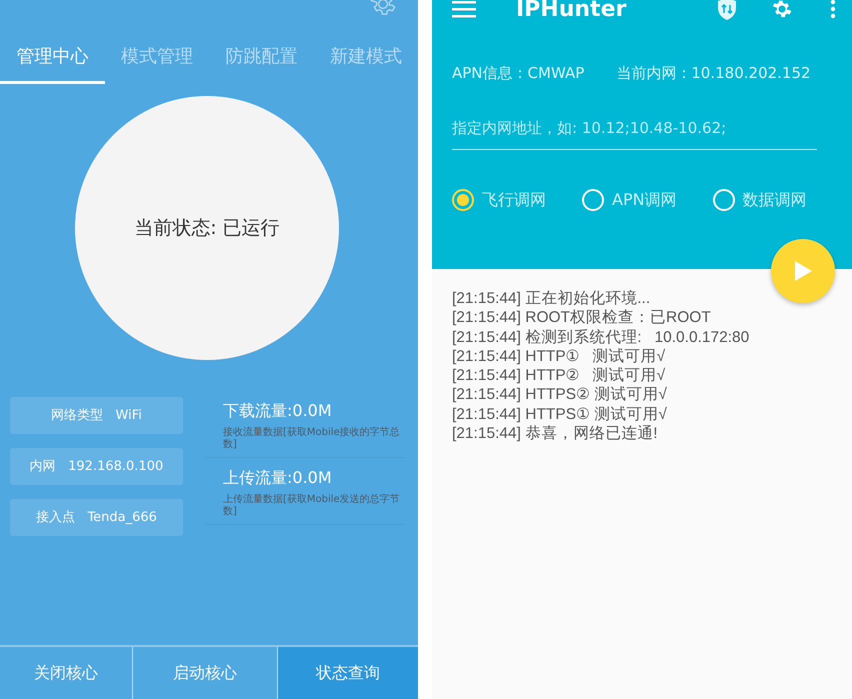 This screenshot has width=852, height=699. Describe the element at coordinates (312, 506) in the screenshot. I see `traffic-description: 上传流量数据[获取Mobile发送的总字节数]` at that location.